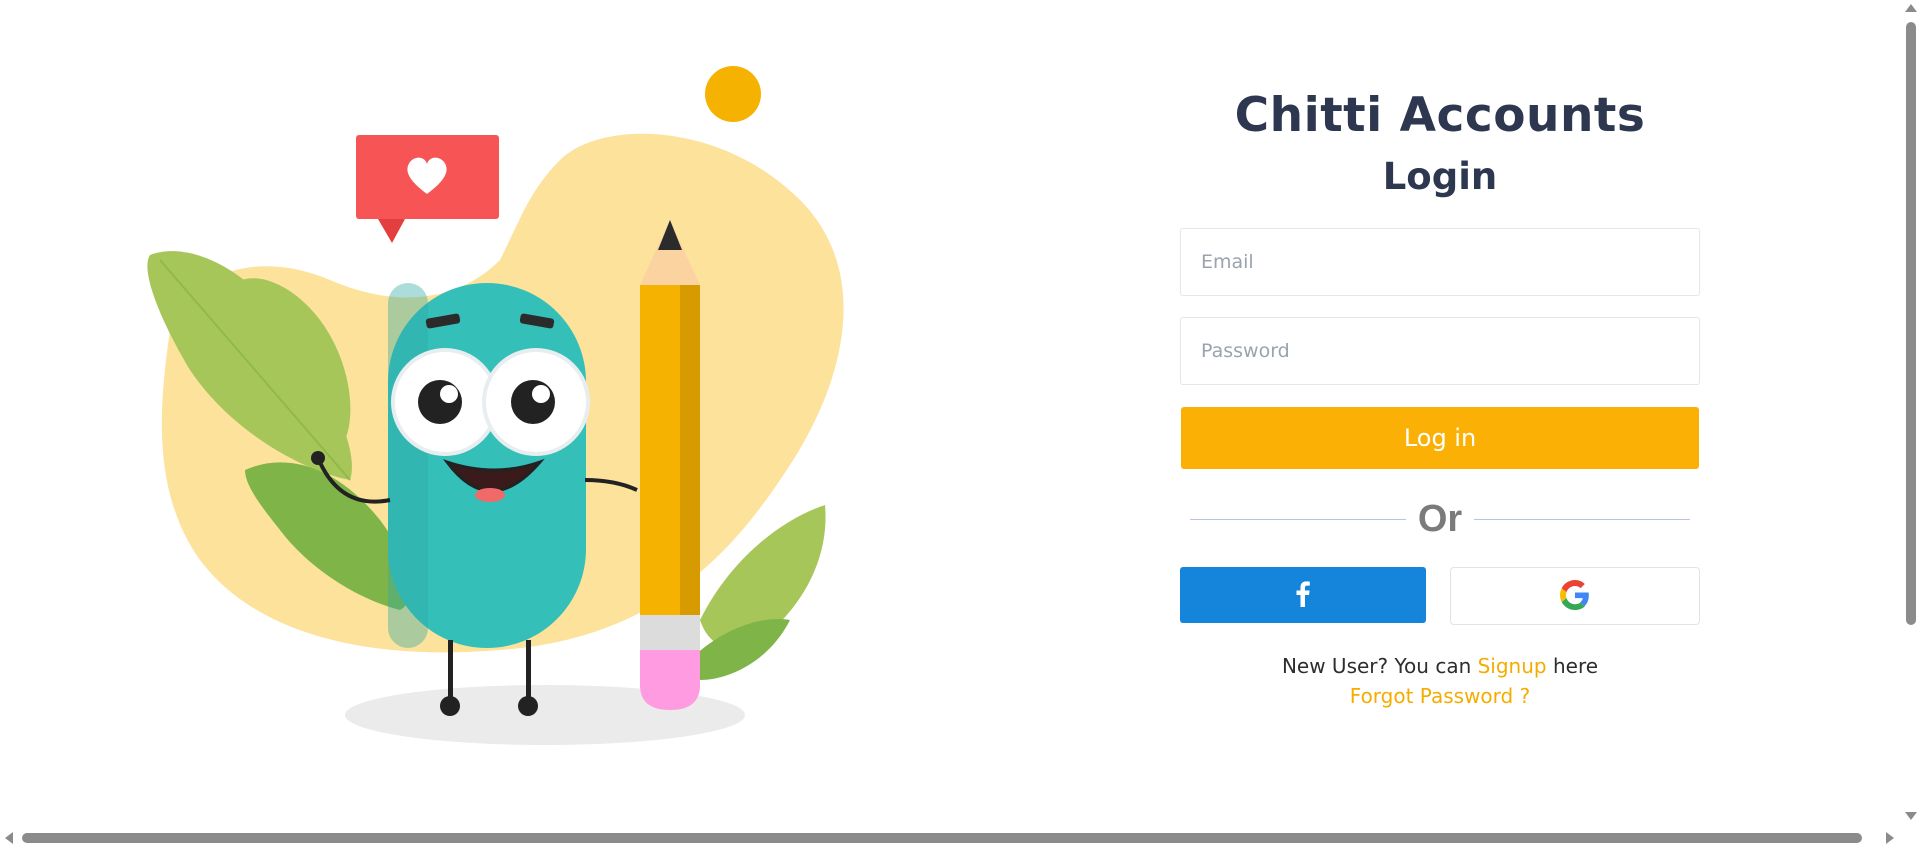  I want to click on social-login-row, so click(1440, 596).